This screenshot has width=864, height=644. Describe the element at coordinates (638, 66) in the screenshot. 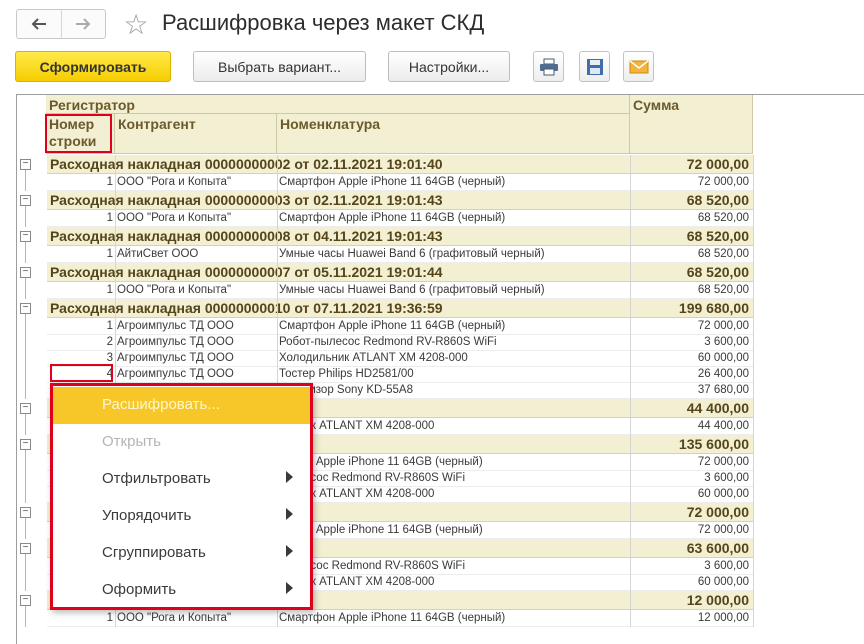

I see `send-email-button` at that location.